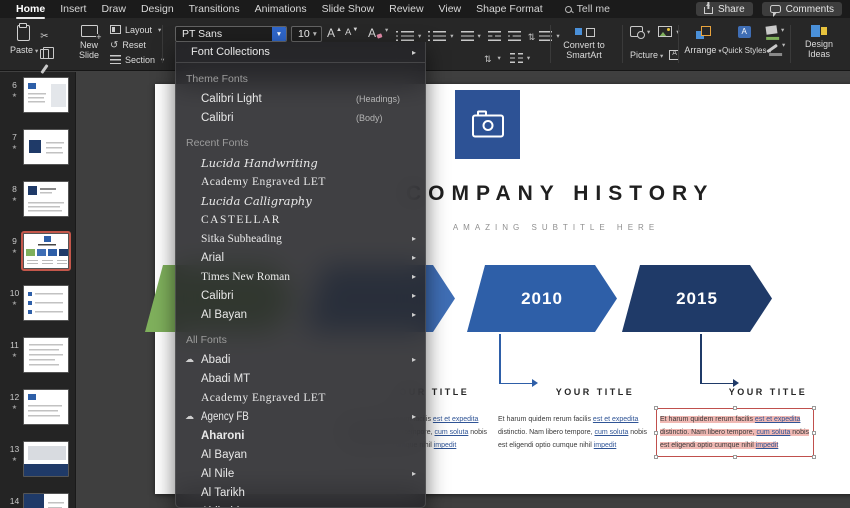 The height and width of the screenshot is (508, 850). What do you see at coordinates (814, 457) in the screenshot?
I see `selection-handle-se` at bounding box center [814, 457].